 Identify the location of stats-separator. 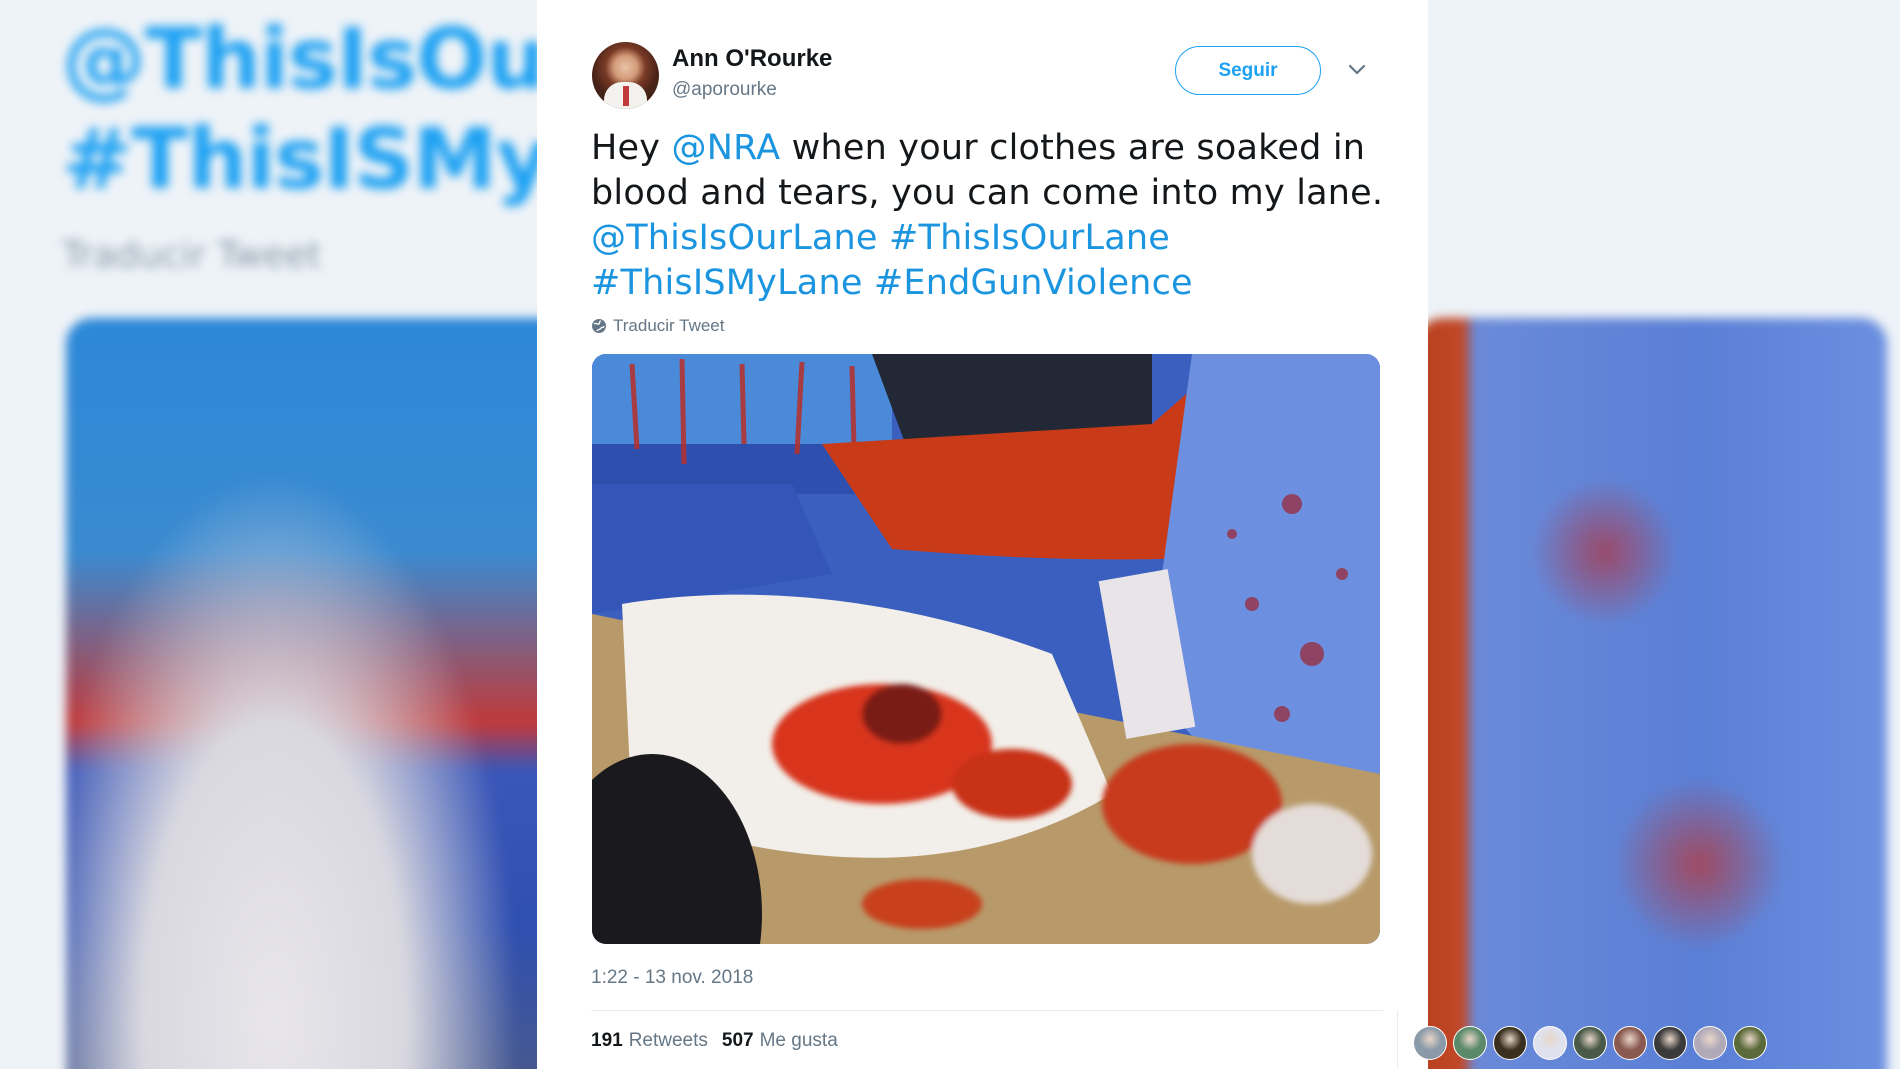
(1397, 1039).